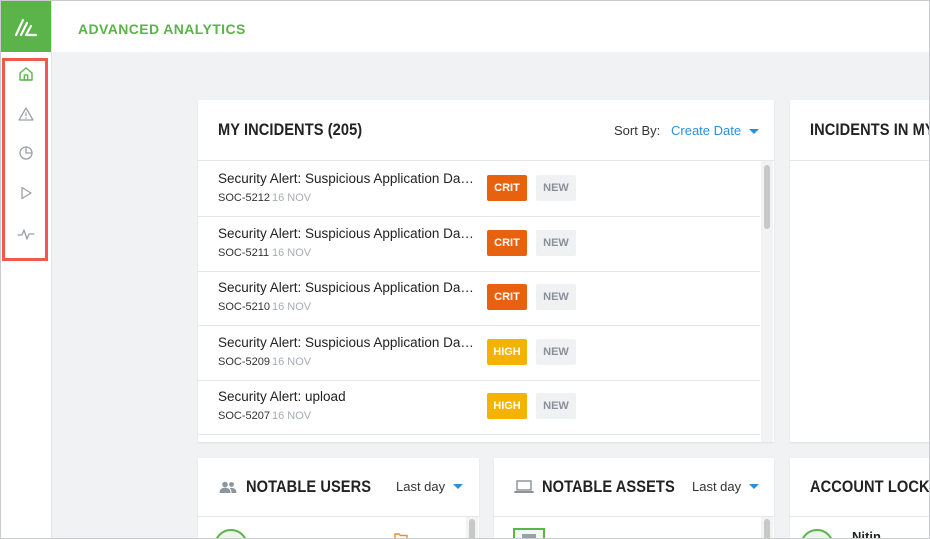  Describe the element at coordinates (524, 486) in the screenshot. I see `laptop-icon` at that location.